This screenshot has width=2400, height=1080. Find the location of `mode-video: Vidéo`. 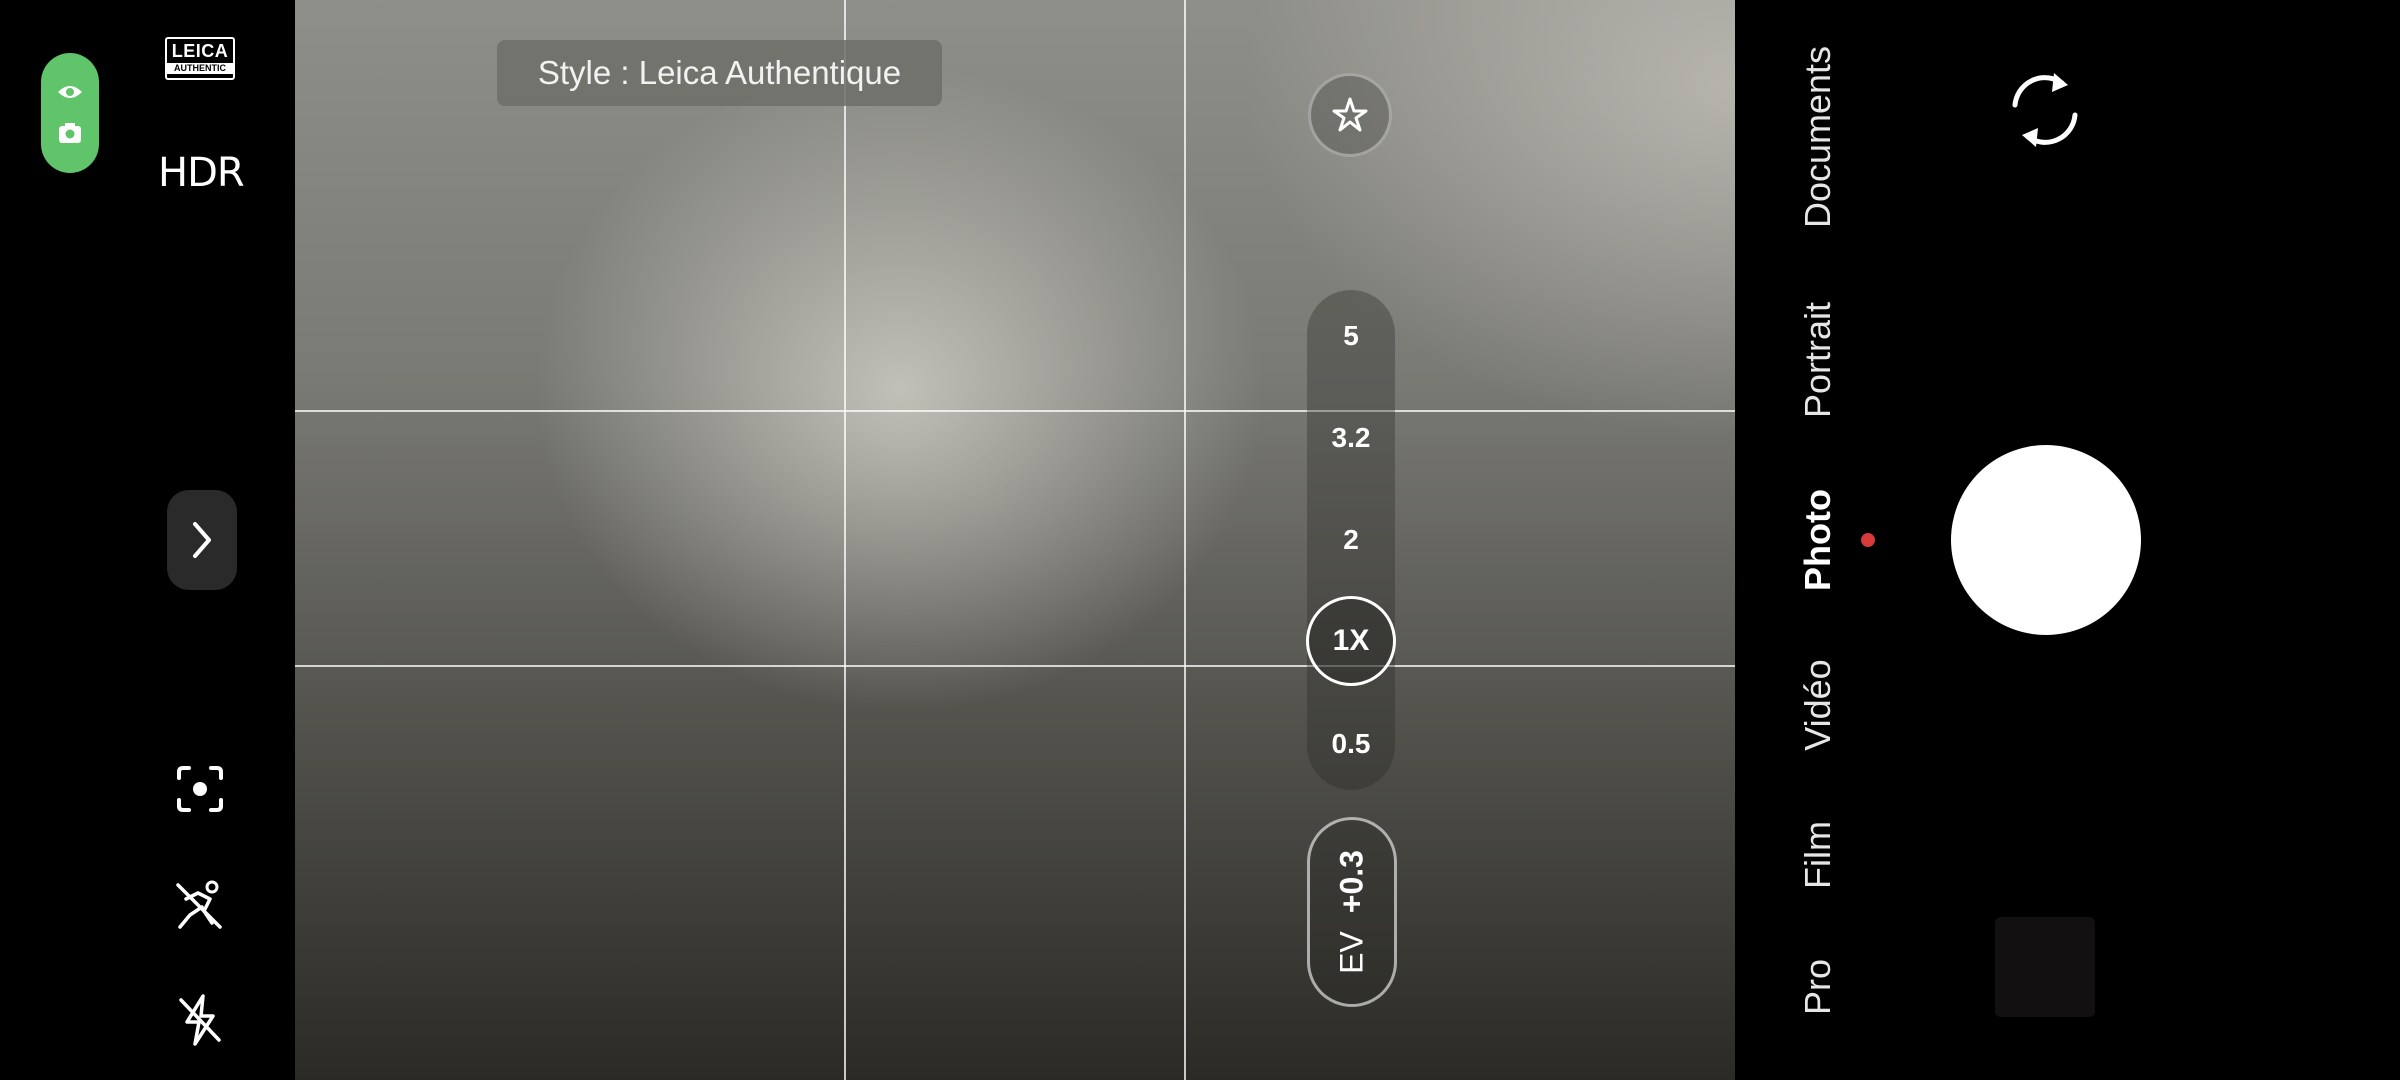

mode-video: Vidéo is located at coordinates (1818, 704).